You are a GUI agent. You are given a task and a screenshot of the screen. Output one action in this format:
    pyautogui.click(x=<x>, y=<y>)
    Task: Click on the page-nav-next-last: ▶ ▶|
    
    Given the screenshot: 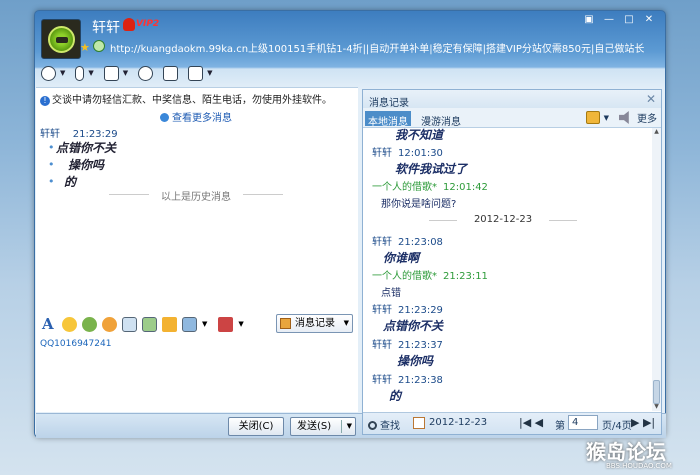 What is the action you would take?
    pyautogui.click(x=643, y=422)
    